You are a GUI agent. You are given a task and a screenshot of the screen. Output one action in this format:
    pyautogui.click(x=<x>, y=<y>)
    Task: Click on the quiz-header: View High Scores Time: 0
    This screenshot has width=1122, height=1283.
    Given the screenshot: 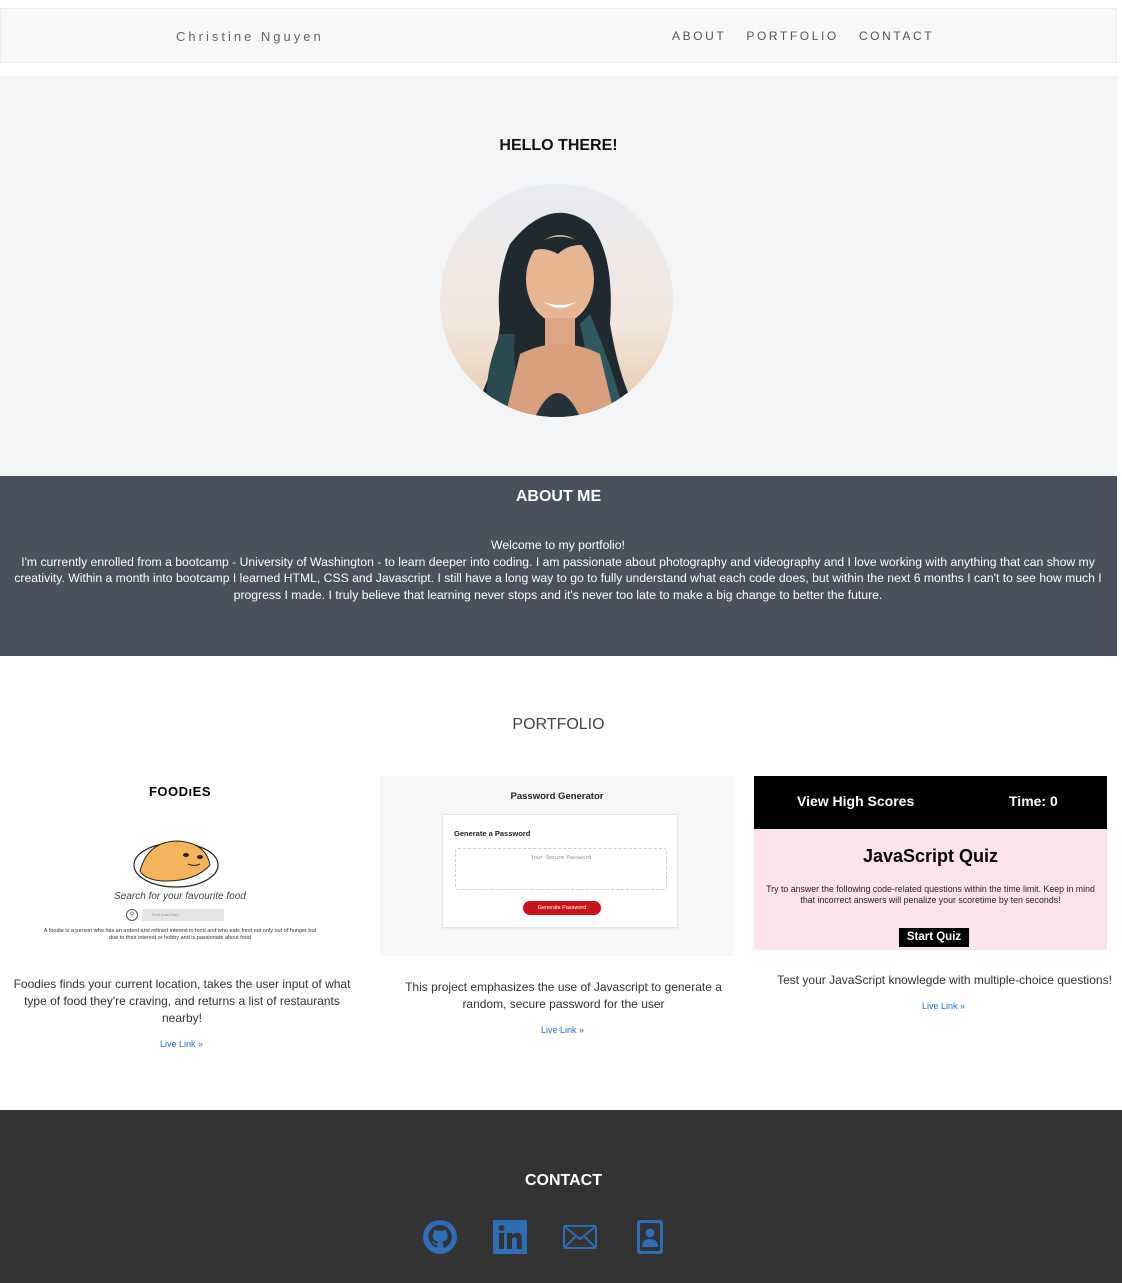 What is the action you would take?
    pyautogui.click(x=930, y=802)
    